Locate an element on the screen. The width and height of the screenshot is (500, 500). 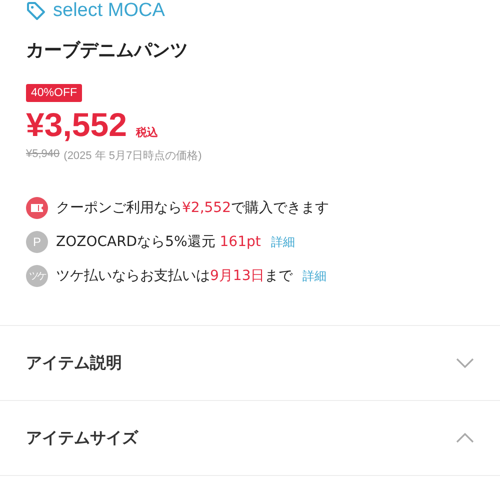
point-icon: P is located at coordinates (37, 242).